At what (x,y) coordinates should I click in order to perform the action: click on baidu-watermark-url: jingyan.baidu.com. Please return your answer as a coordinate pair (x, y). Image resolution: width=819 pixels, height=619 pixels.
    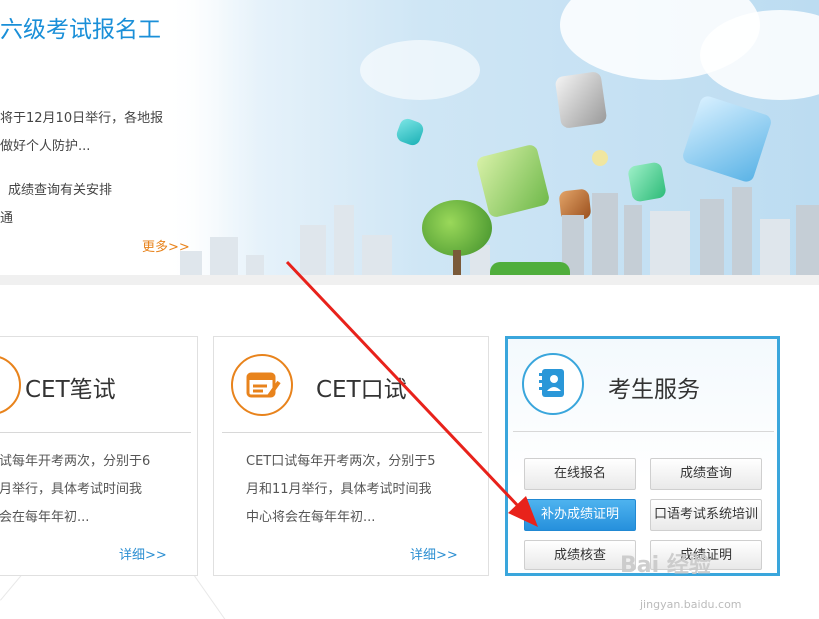
    Looking at the image, I should click on (691, 604).